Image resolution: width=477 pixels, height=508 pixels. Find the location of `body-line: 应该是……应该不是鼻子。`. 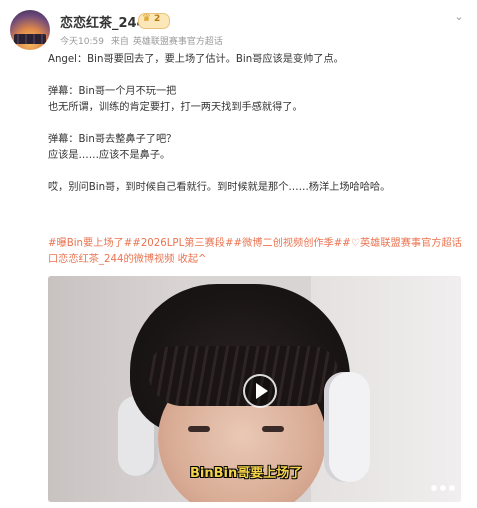

body-line: 应该是……应该不是鼻子。 is located at coordinates (109, 155).